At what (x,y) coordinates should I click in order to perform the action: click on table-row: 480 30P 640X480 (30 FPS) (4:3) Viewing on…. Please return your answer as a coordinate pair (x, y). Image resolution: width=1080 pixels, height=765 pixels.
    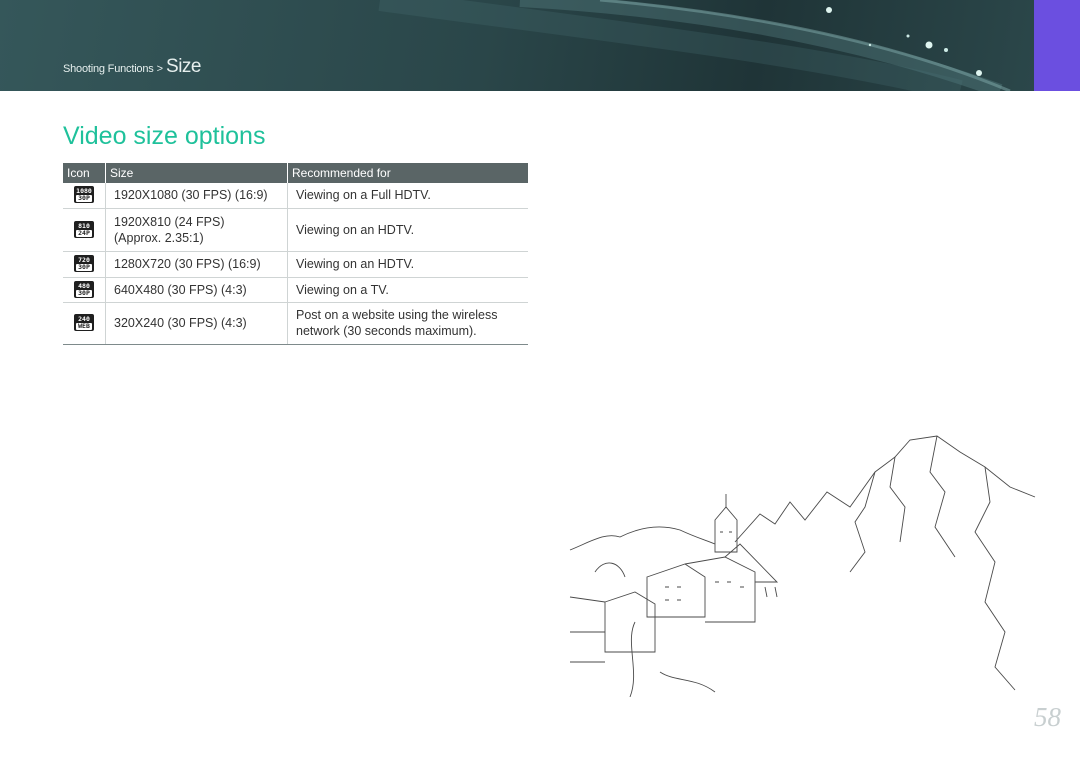
    Looking at the image, I should click on (295, 290).